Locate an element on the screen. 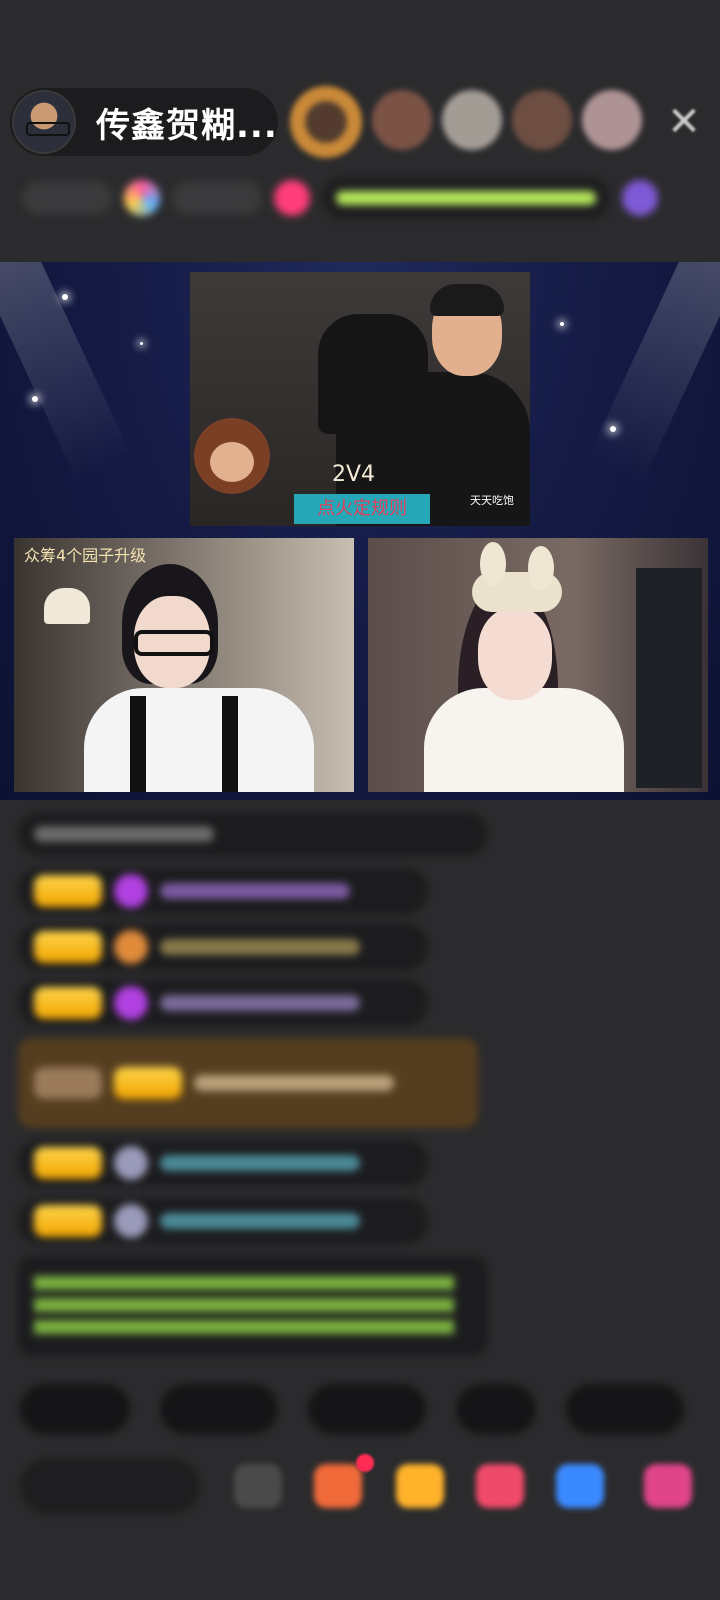 This screenshot has height=1600, width=720. lamp is located at coordinates (67, 606).